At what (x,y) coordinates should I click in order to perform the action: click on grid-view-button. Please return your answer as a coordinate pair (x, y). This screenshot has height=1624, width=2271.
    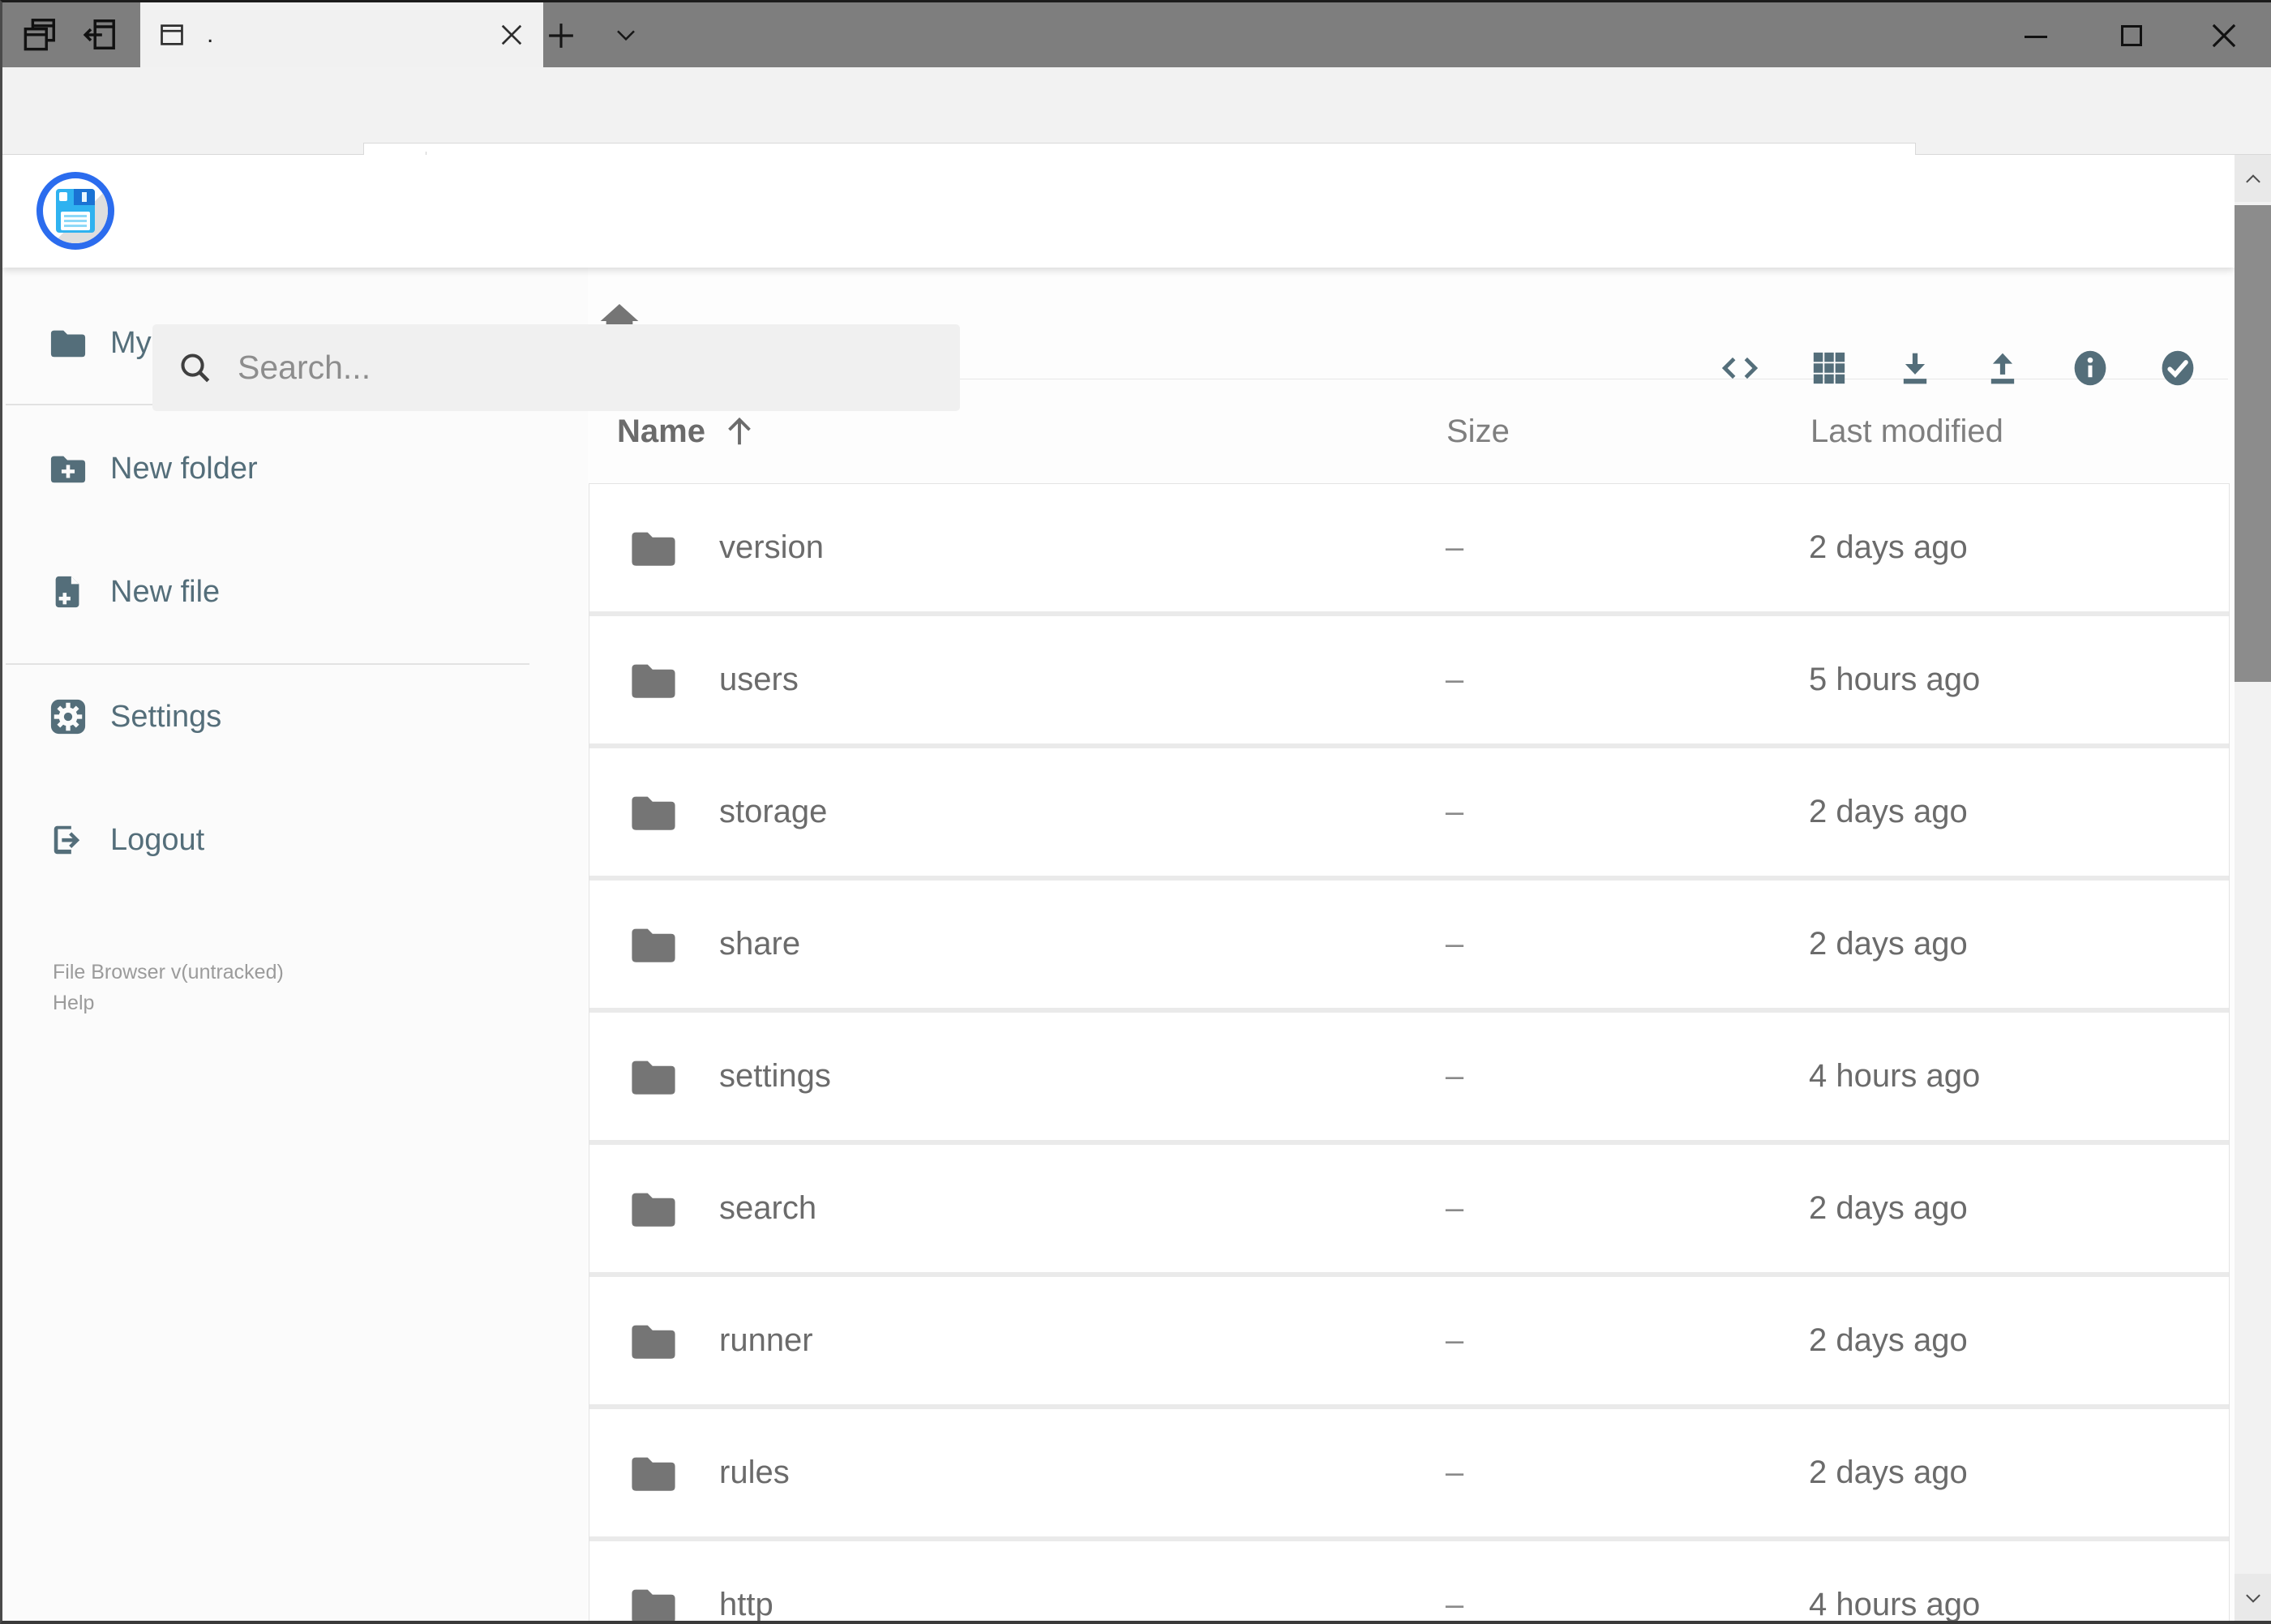
    Looking at the image, I should click on (1829, 368).